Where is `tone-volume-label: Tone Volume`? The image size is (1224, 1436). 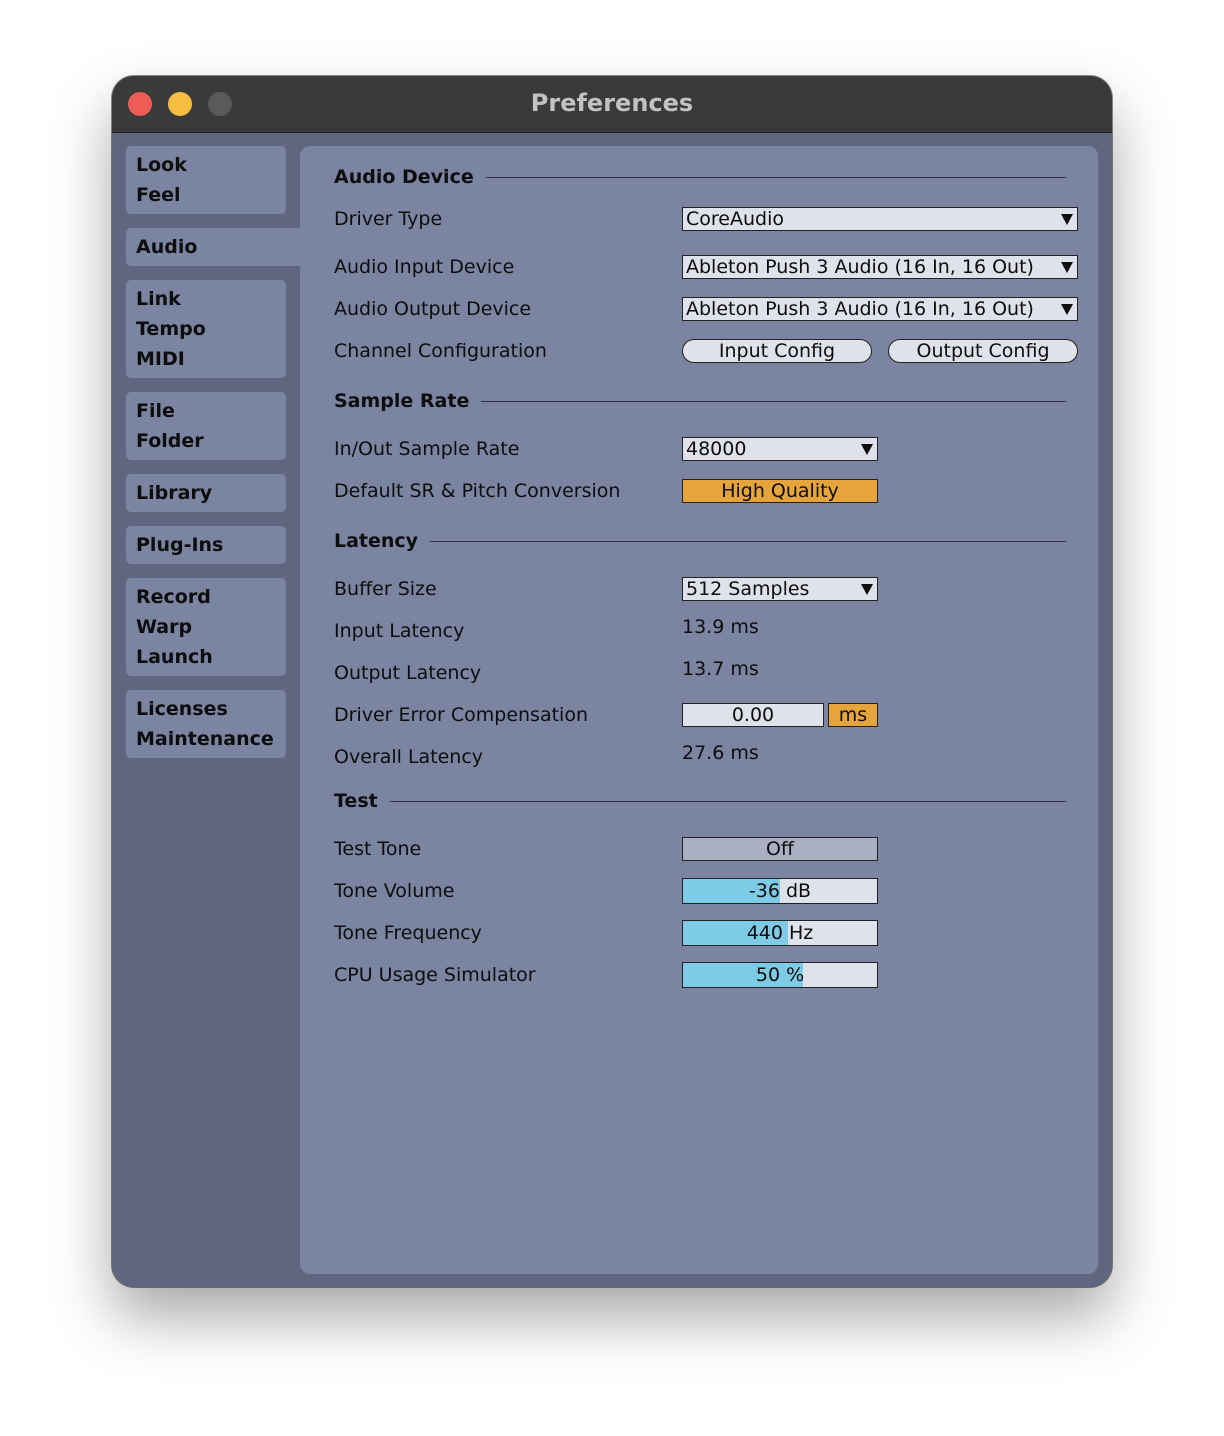 tone-volume-label: Tone Volume is located at coordinates (394, 891).